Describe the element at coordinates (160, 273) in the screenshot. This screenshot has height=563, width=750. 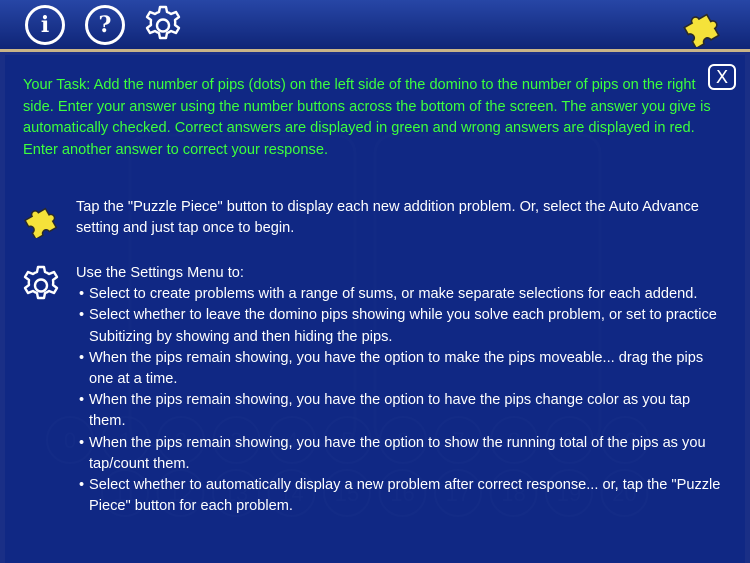
I see `settings-intro: Use the Settings Menu to:` at that location.